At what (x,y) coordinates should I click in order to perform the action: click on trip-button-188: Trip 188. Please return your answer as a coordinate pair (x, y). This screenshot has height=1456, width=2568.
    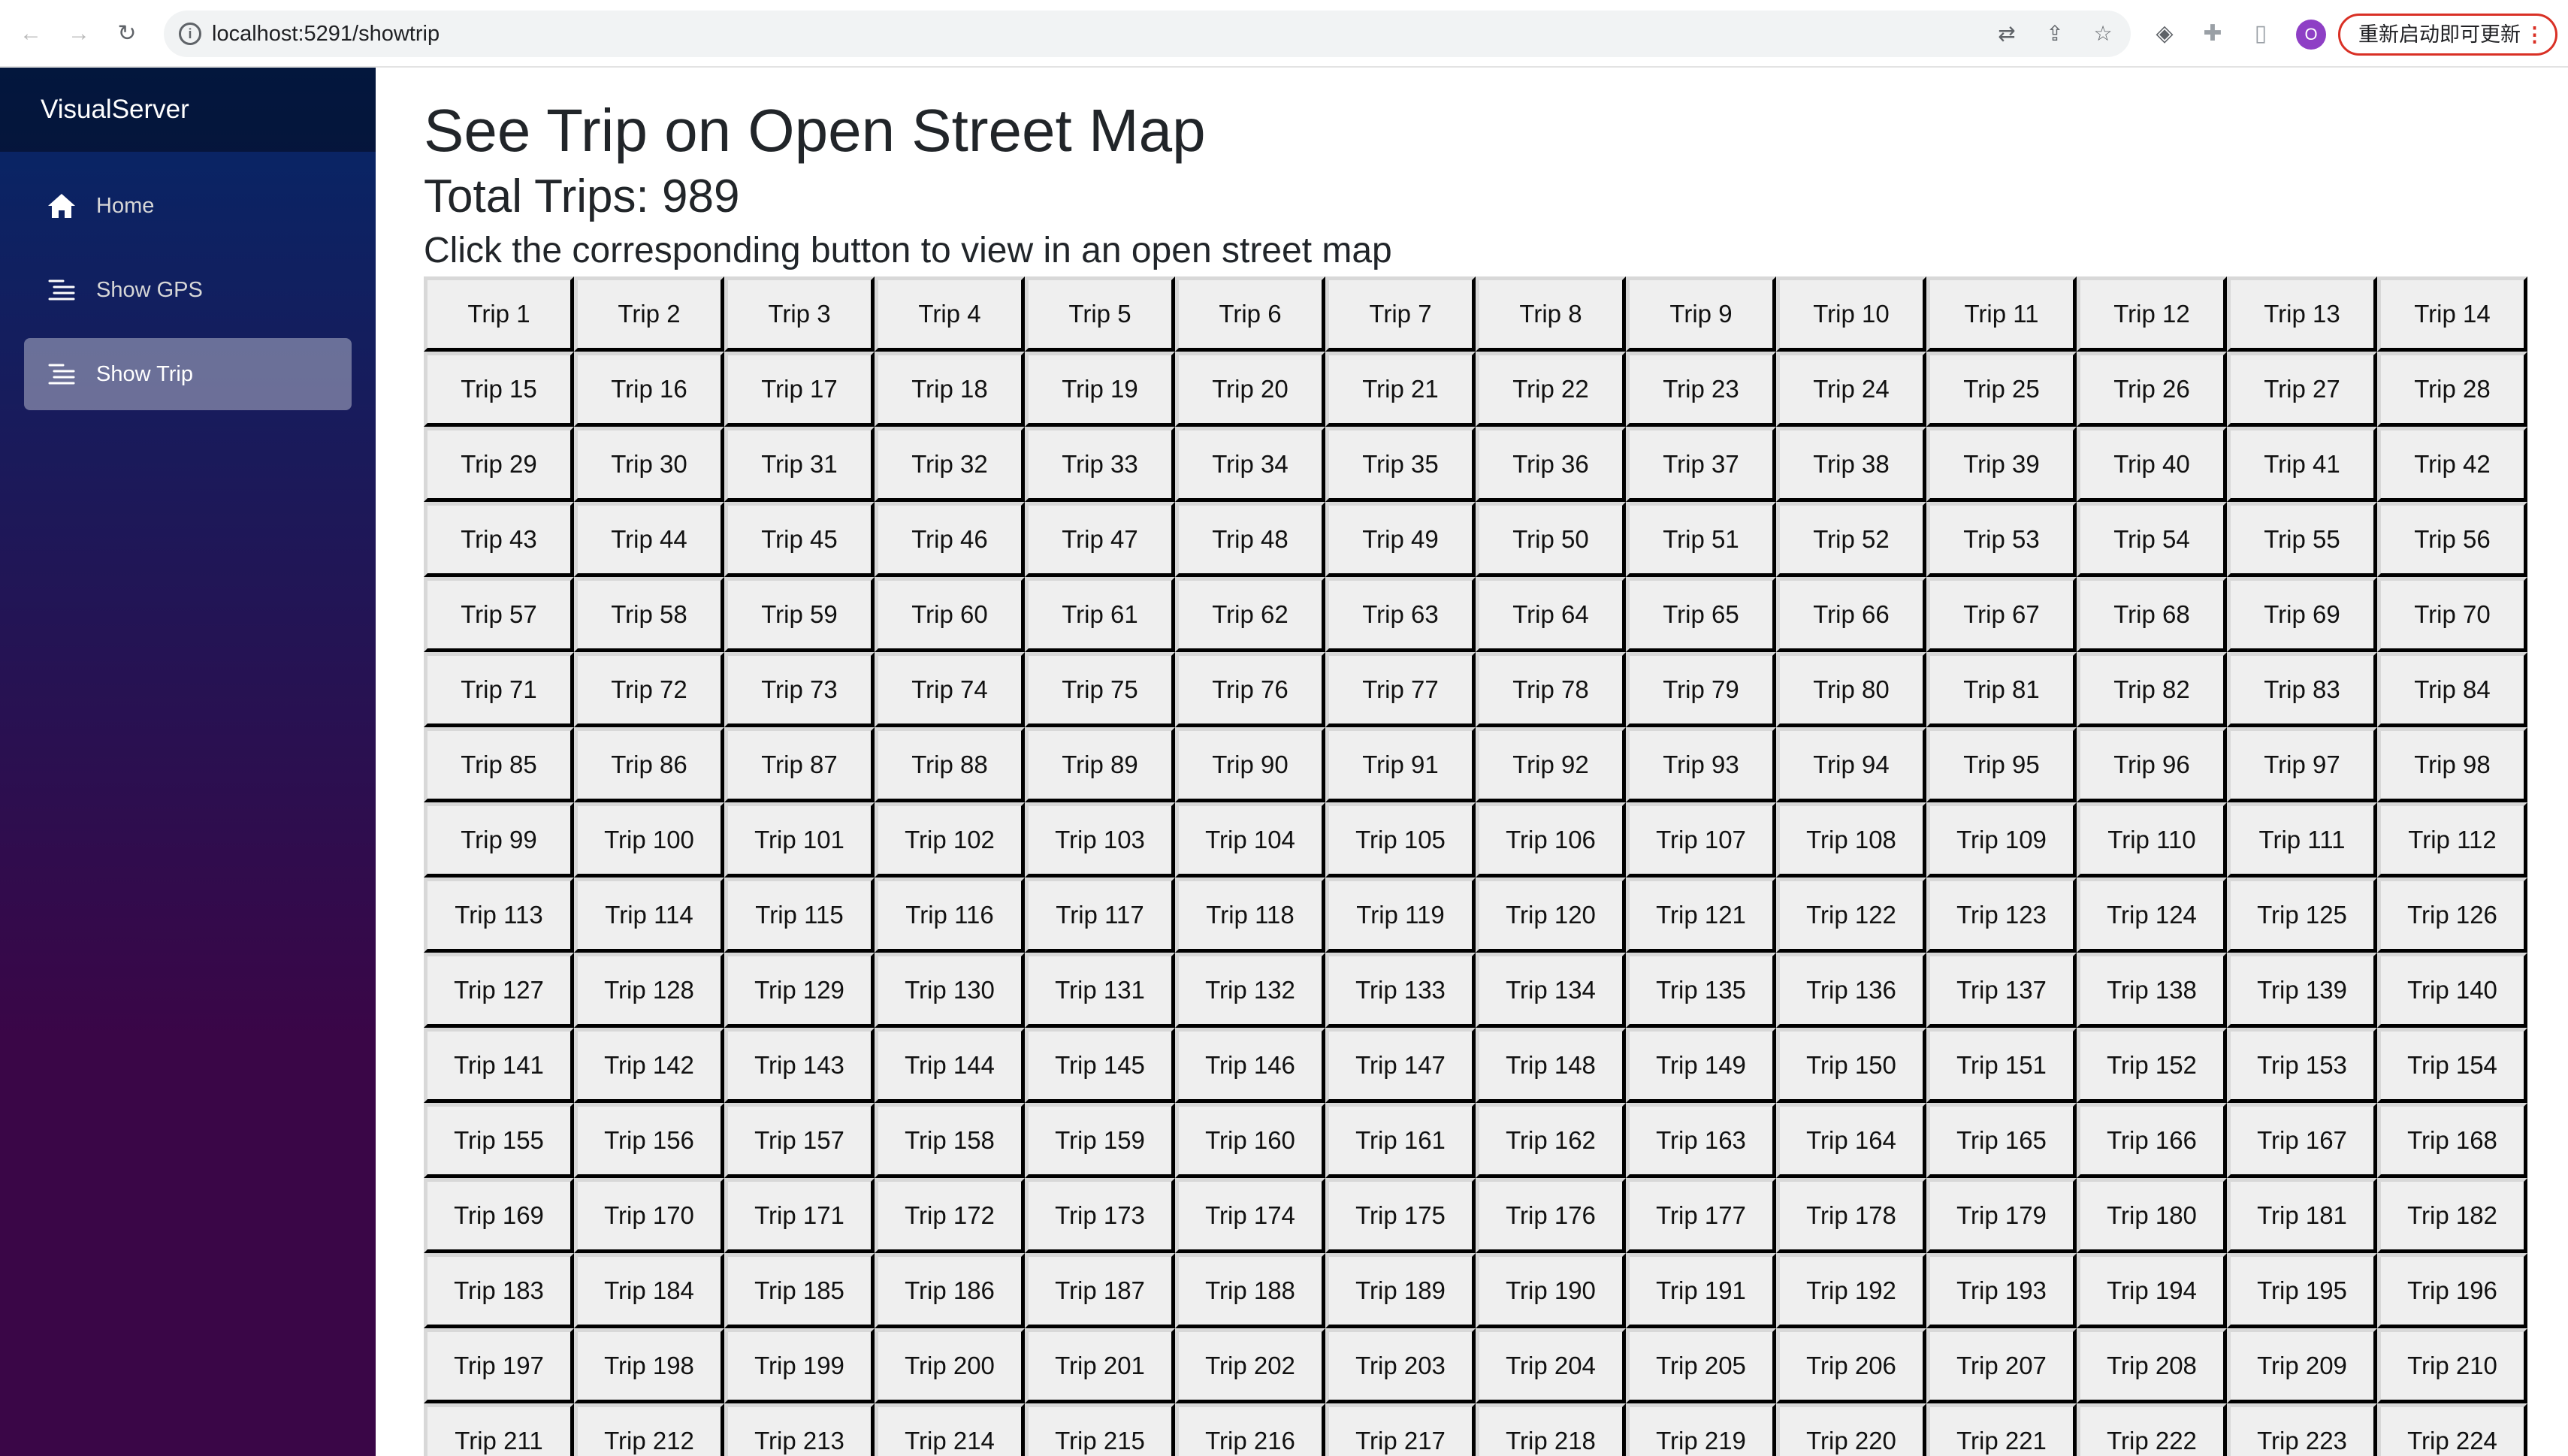
    Looking at the image, I should click on (1250, 1290).